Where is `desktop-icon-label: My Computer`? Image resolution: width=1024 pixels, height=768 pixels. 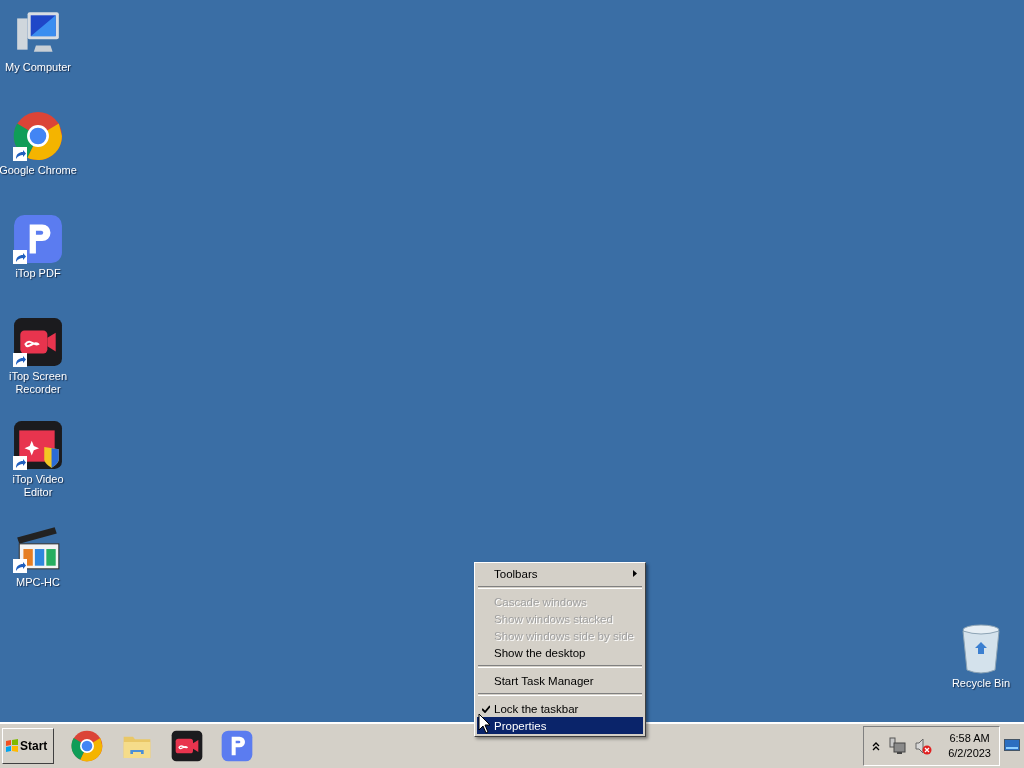 desktop-icon-label: My Computer is located at coordinates (38, 67).